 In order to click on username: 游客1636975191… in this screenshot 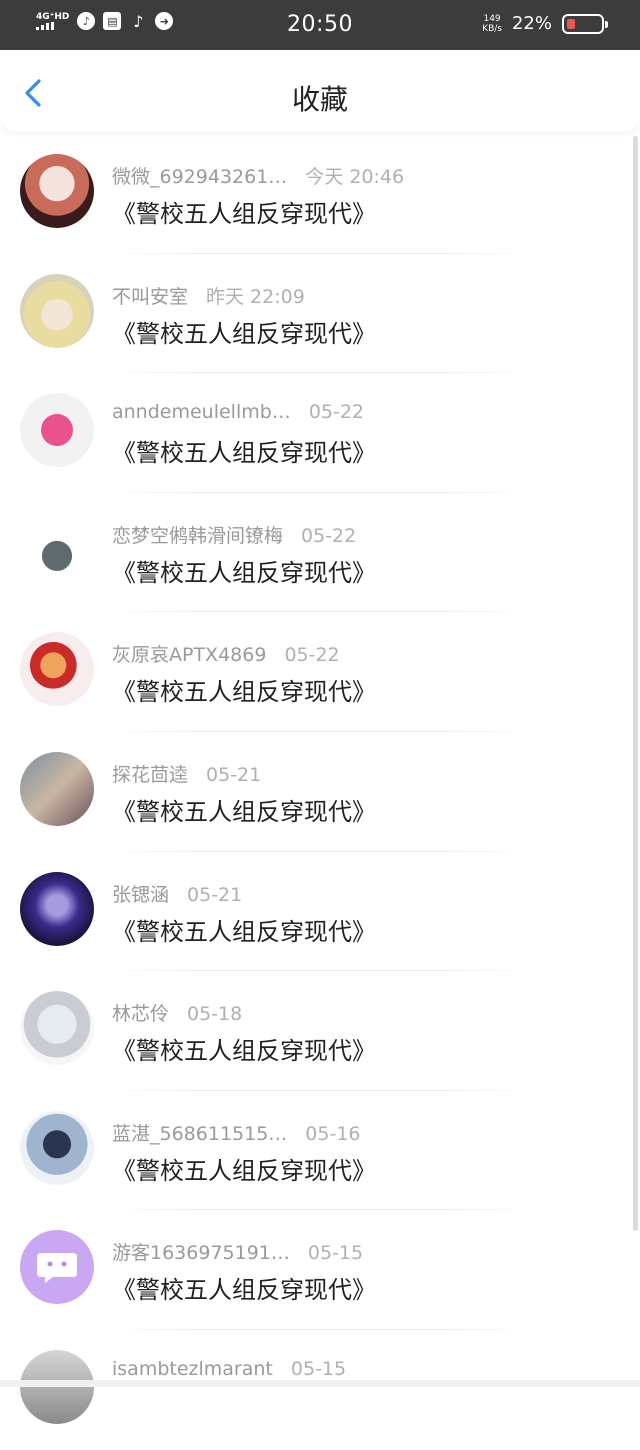, I will do `click(201, 1253)`.